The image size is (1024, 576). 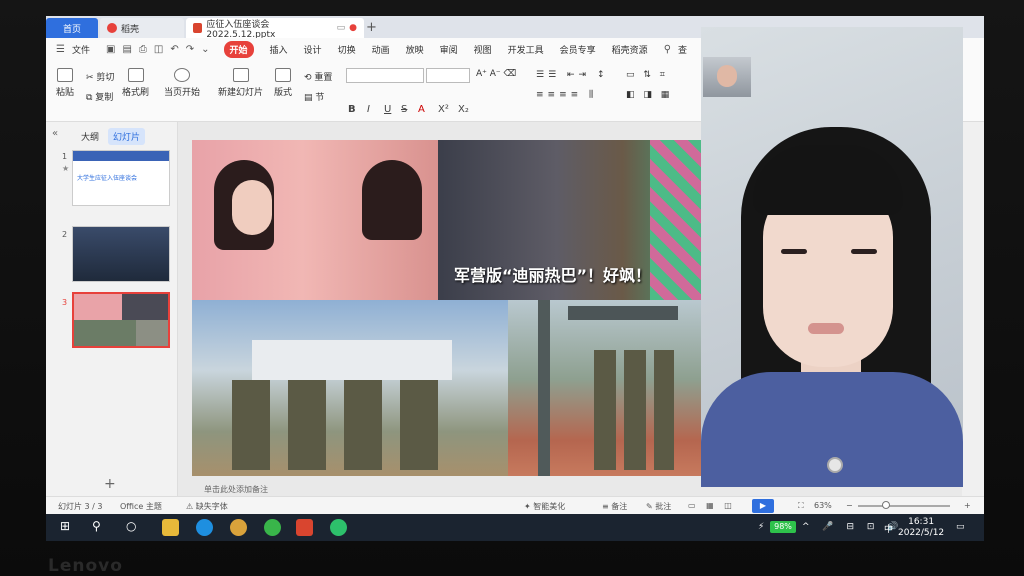 What do you see at coordinates (90, 136) in the screenshot?
I see `tab-outline: 大纲` at bounding box center [90, 136].